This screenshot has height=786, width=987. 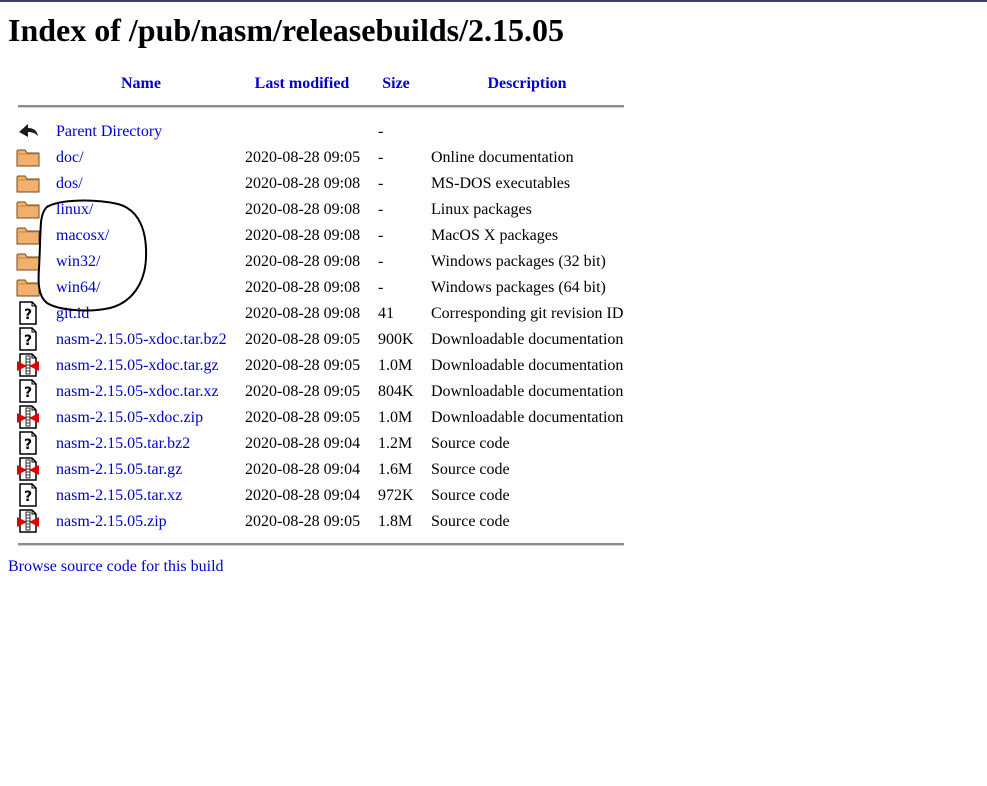 I want to click on size-cell: 972K, so click(x=396, y=495).